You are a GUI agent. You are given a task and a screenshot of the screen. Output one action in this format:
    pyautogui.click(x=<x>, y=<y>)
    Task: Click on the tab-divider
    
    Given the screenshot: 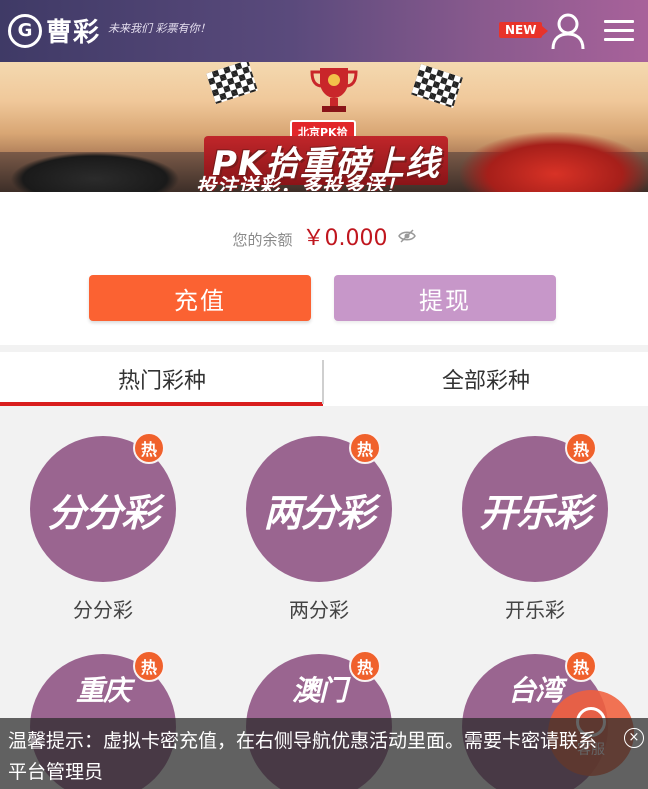 What is the action you would take?
    pyautogui.click(x=323, y=382)
    